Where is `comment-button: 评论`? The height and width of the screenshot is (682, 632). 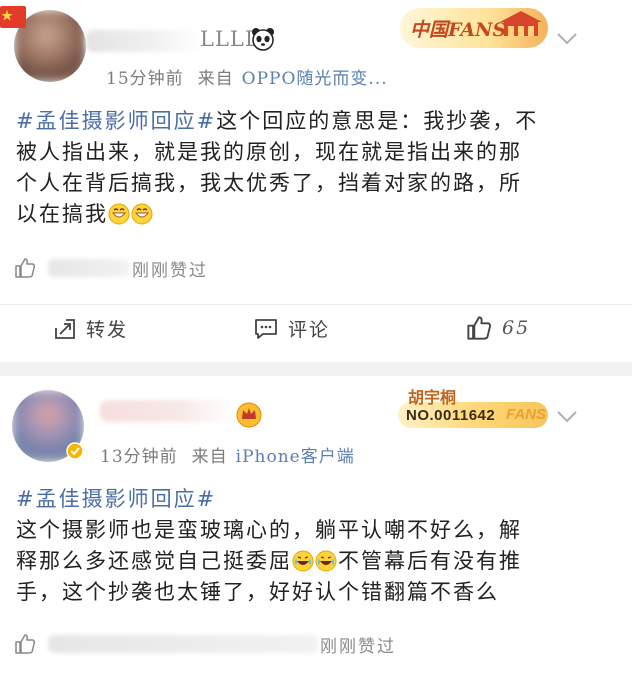 comment-button: 评论 is located at coordinates (292, 328).